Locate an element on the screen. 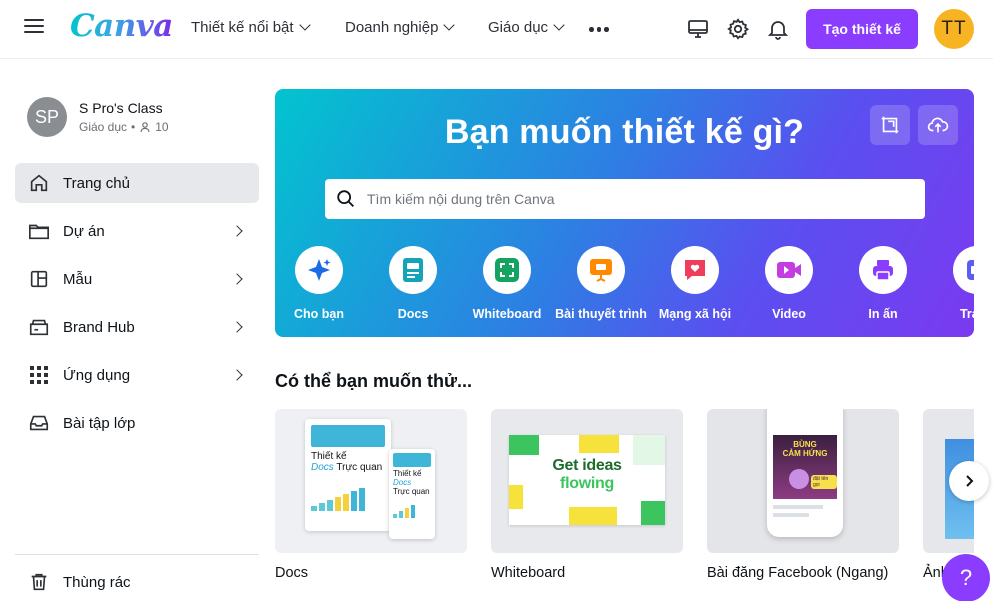 Image resolution: width=993 pixels, height=601 pixels. heart-chat-icon is located at coordinates (695, 270).